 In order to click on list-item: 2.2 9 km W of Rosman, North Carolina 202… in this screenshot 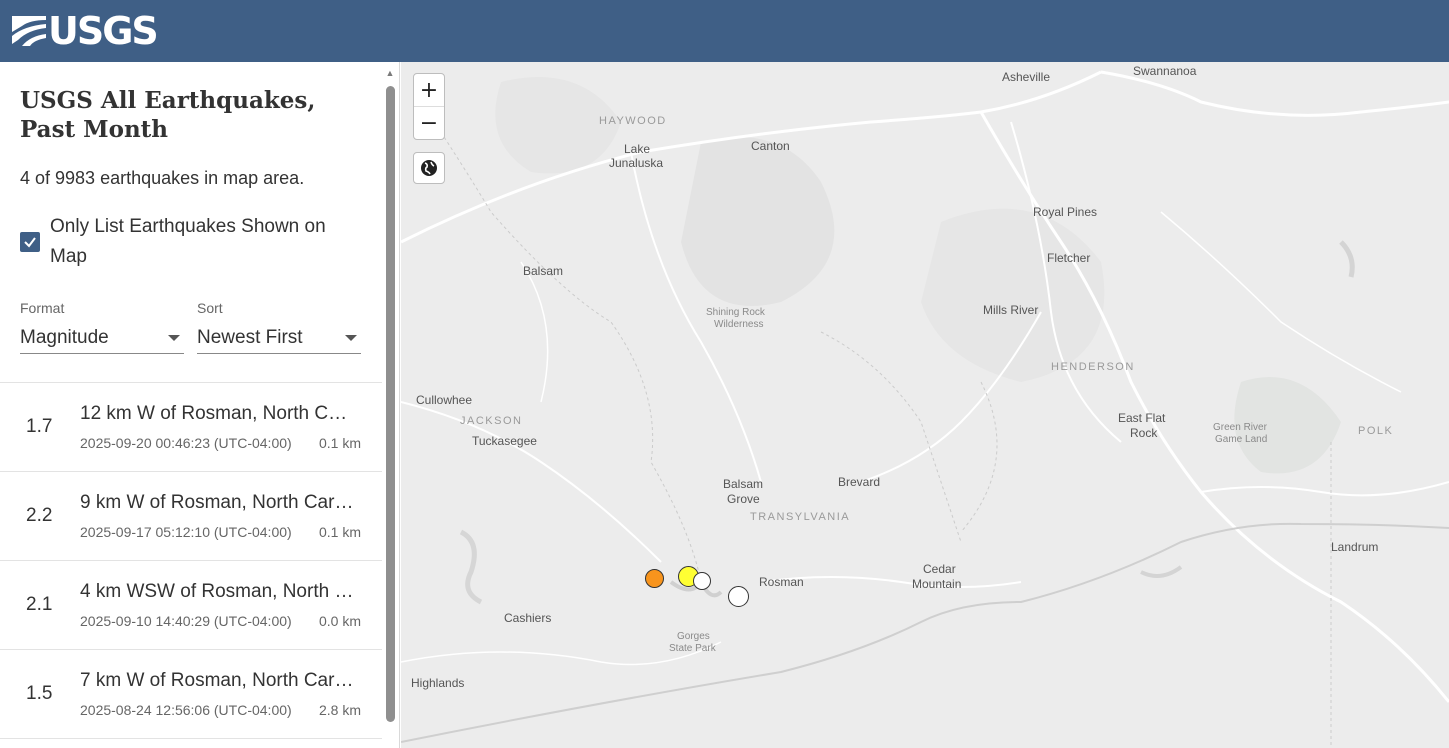, I will do `click(191, 516)`.